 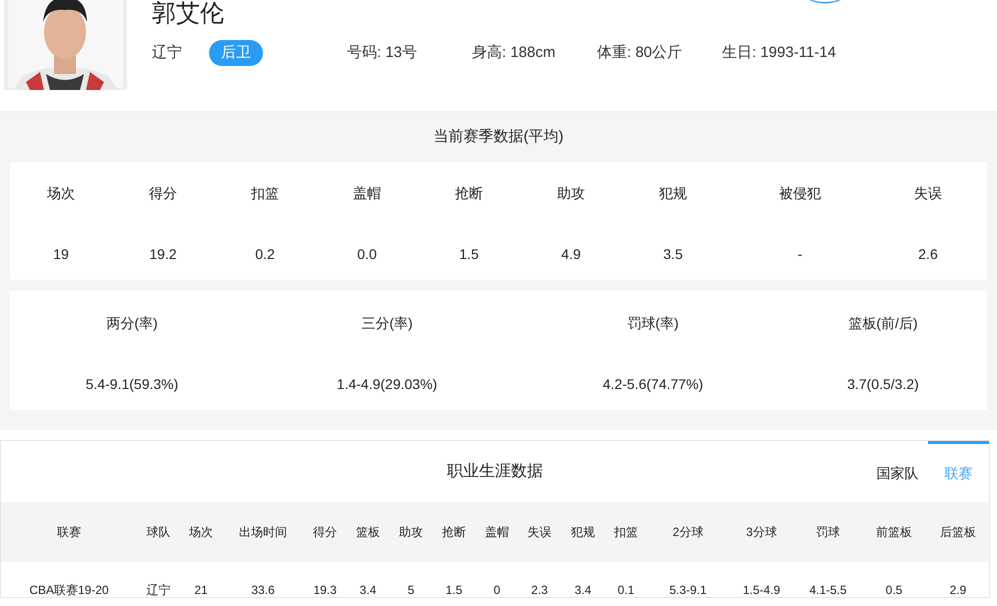 What do you see at coordinates (539, 590) in the screenshot?
I see `table-cell-text: 2.3` at bounding box center [539, 590].